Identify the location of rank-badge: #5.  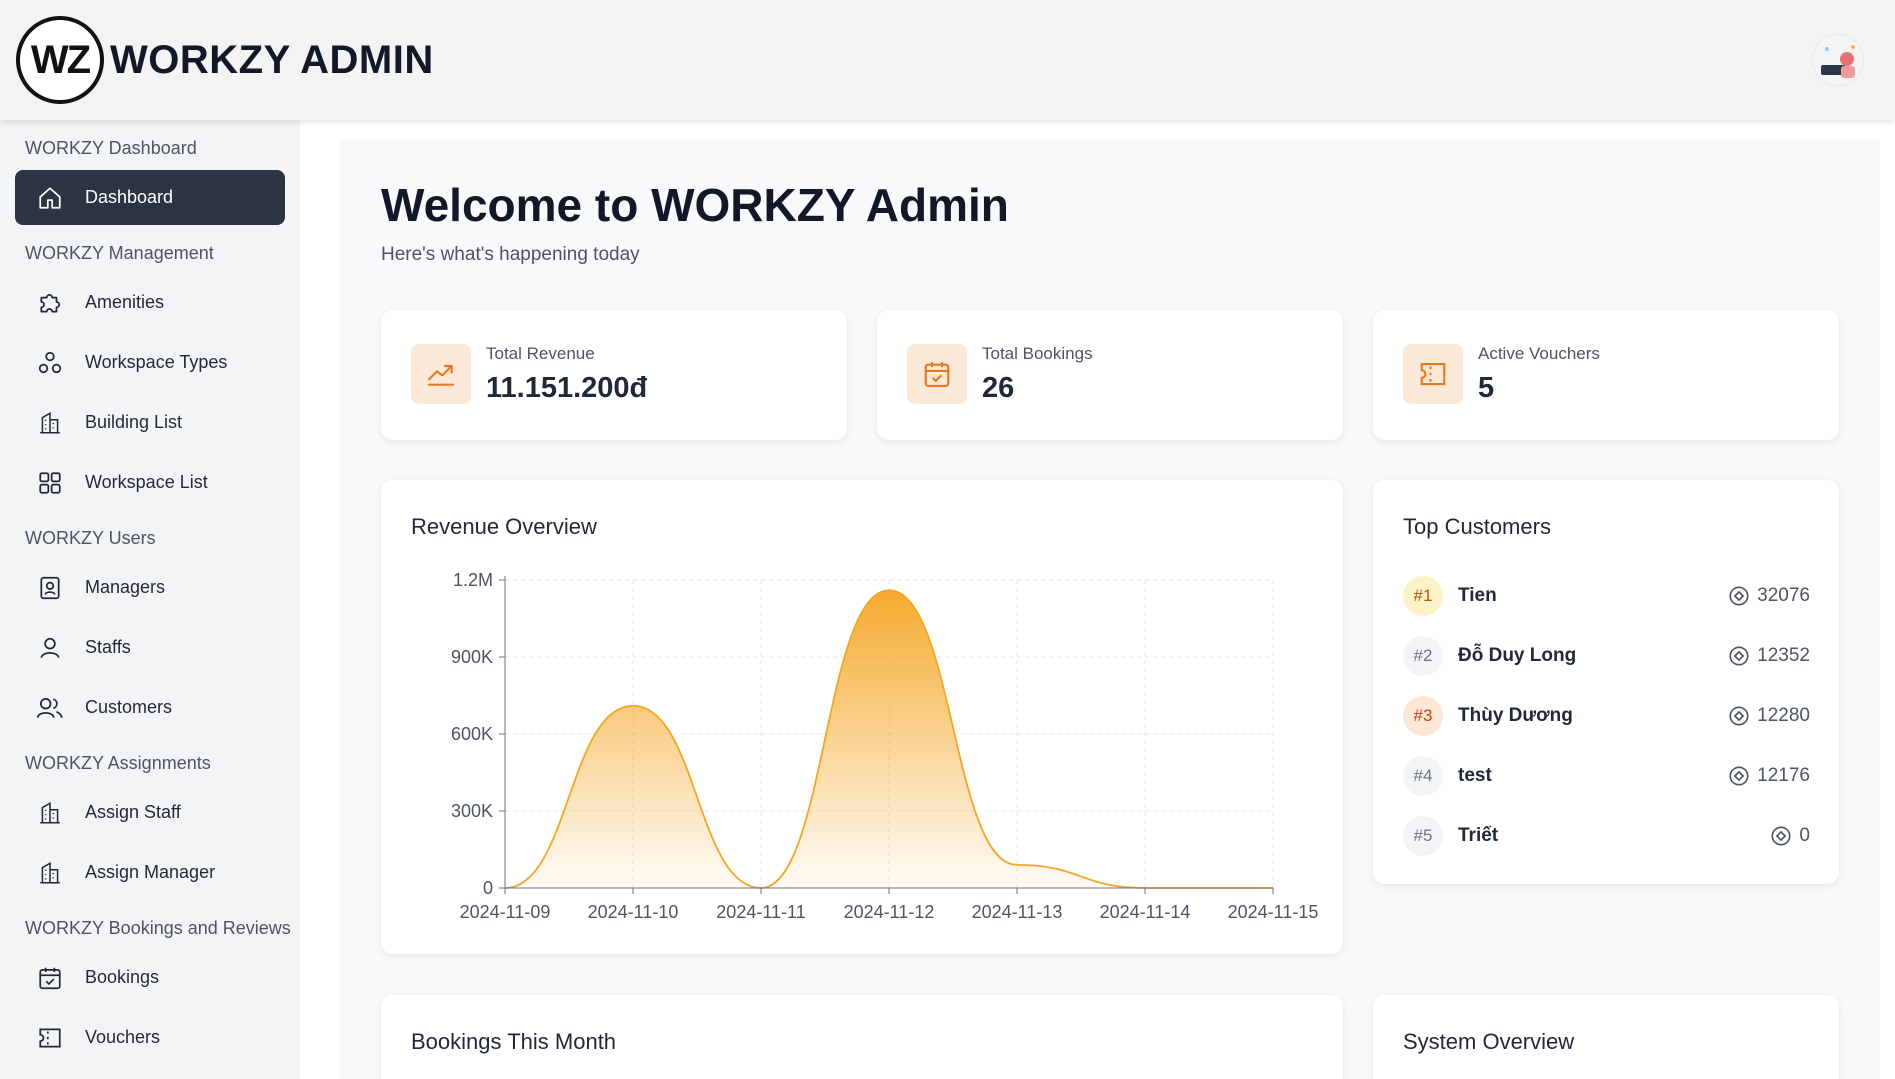
(1423, 836).